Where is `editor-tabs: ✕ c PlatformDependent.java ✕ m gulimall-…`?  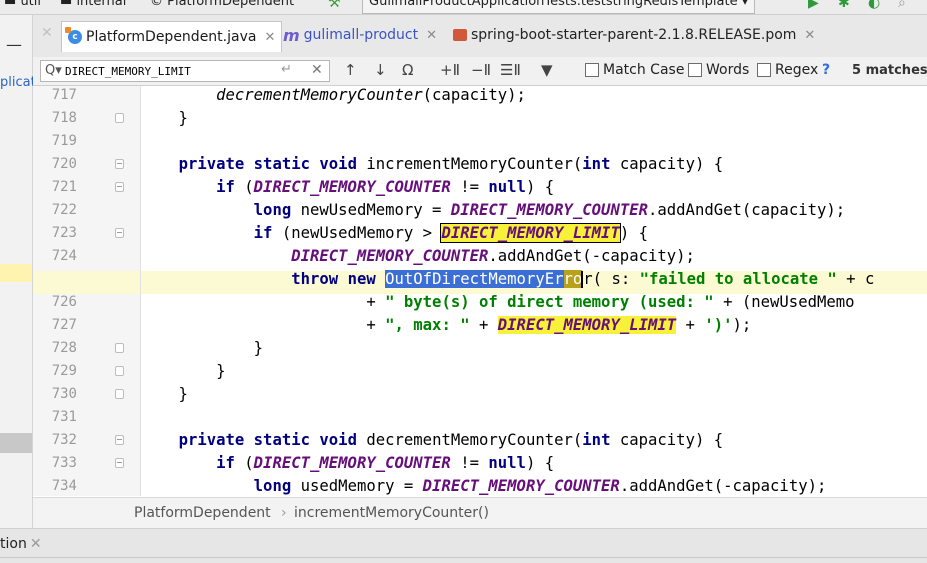 editor-tabs: ✕ c PlatformDependent.java ✕ m gulimall-… is located at coordinates (480, 36).